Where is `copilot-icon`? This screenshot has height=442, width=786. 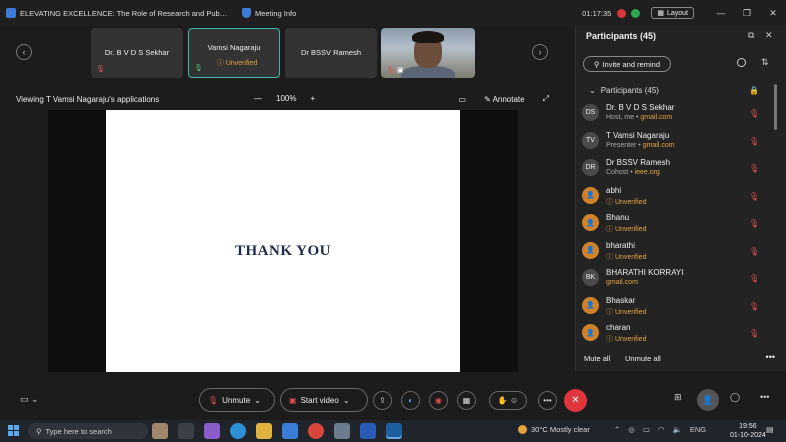
copilot-icon is located at coordinates (212, 431).